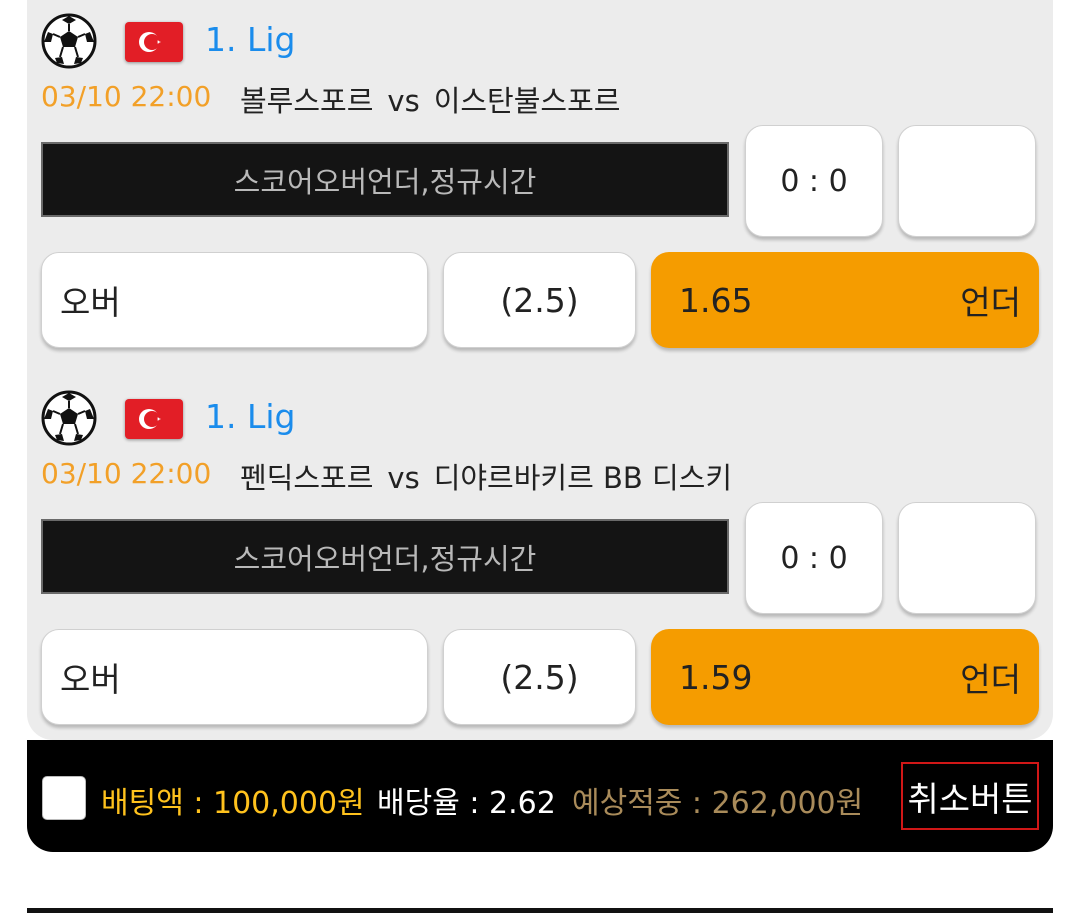  What do you see at coordinates (718, 803) in the screenshot?
I see `expected-payout: 예상적중 : 262,000원` at bounding box center [718, 803].